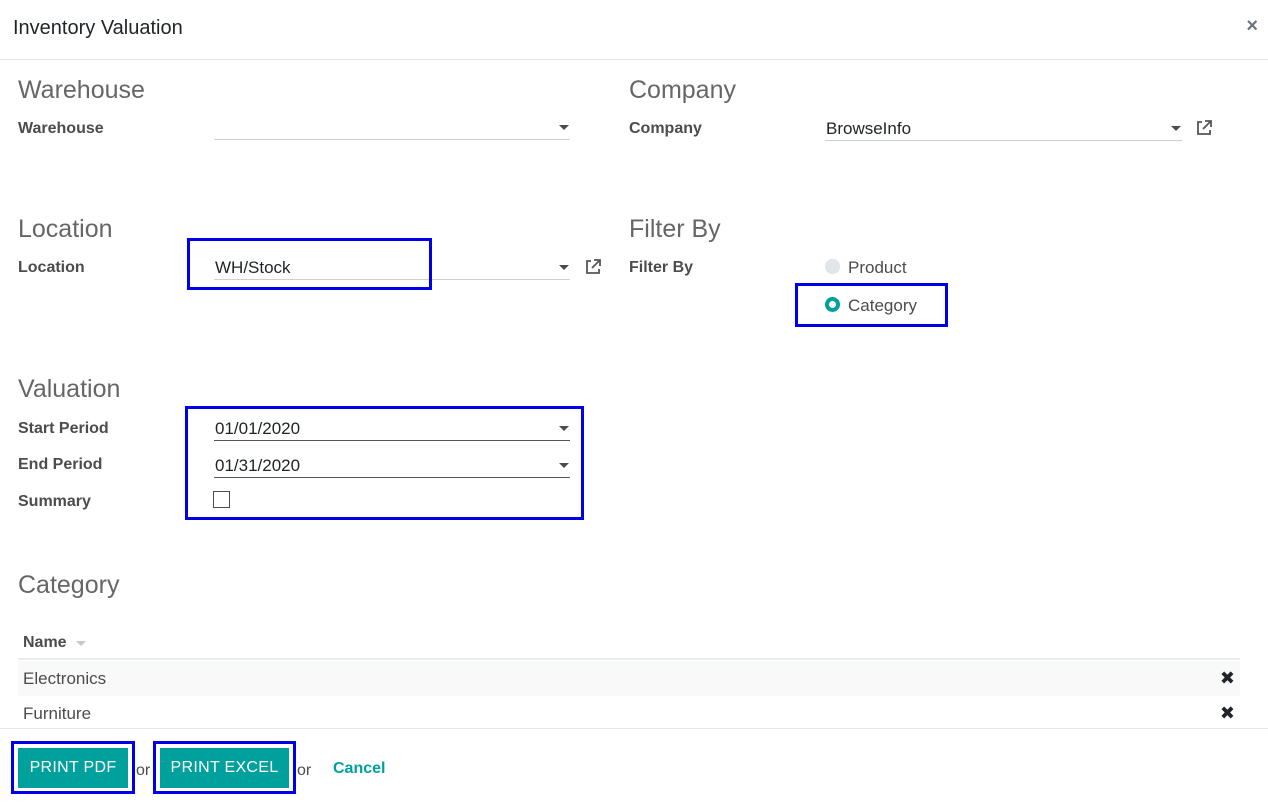 Image resolution: width=1268 pixels, height=810 pixels. What do you see at coordinates (877, 268) in the screenshot?
I see `radio-product-label: Product` at bounding box center [877, 268].